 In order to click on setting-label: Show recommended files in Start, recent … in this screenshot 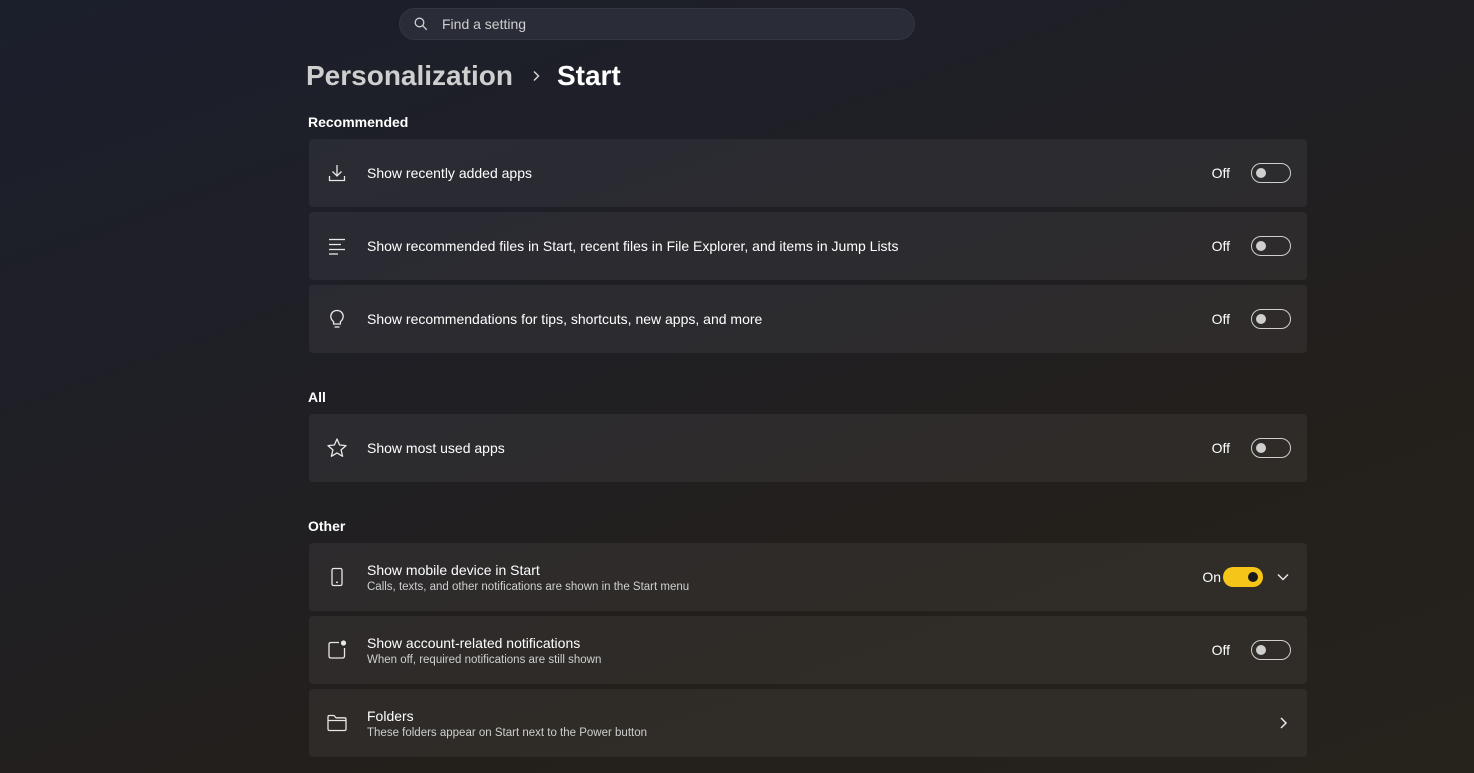, I will do `click(633, 246)`.